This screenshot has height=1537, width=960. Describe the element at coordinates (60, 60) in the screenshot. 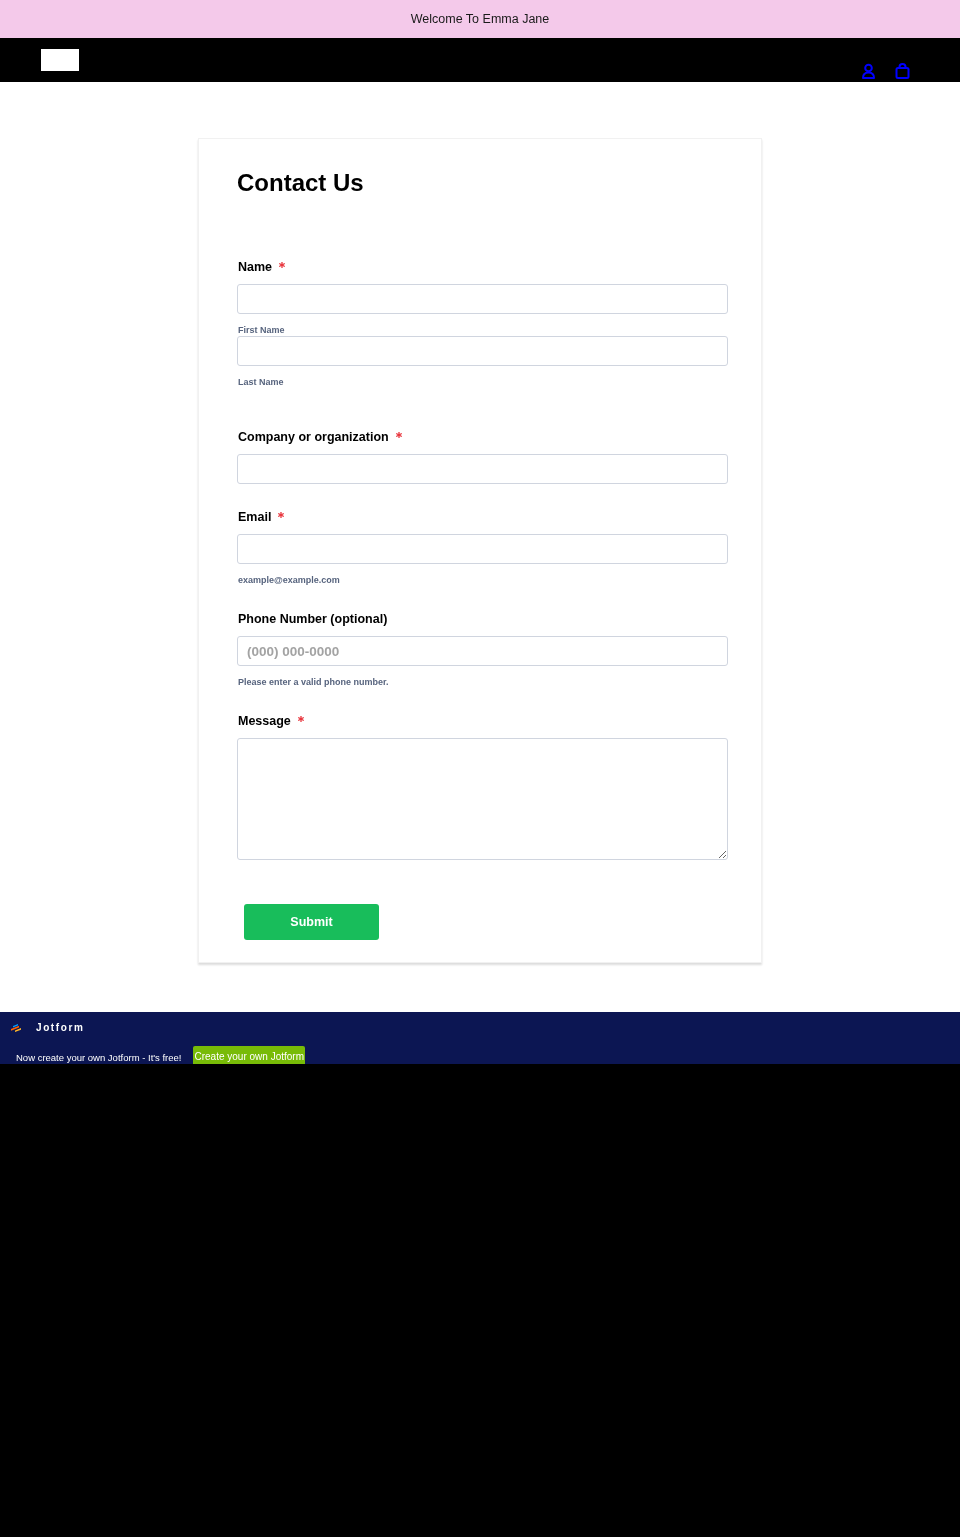

I see `logo-placeholder` at that location.